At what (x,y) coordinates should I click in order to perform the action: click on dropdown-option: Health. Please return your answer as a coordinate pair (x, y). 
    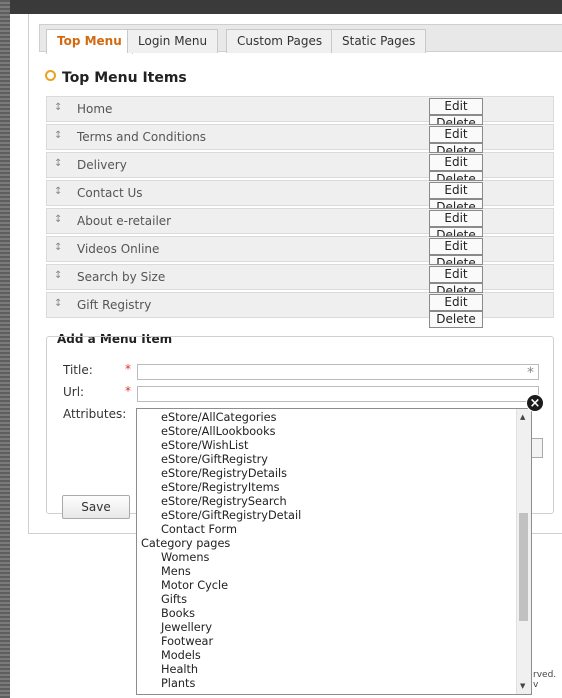
    Looking at the image, I should click on (326, 670).